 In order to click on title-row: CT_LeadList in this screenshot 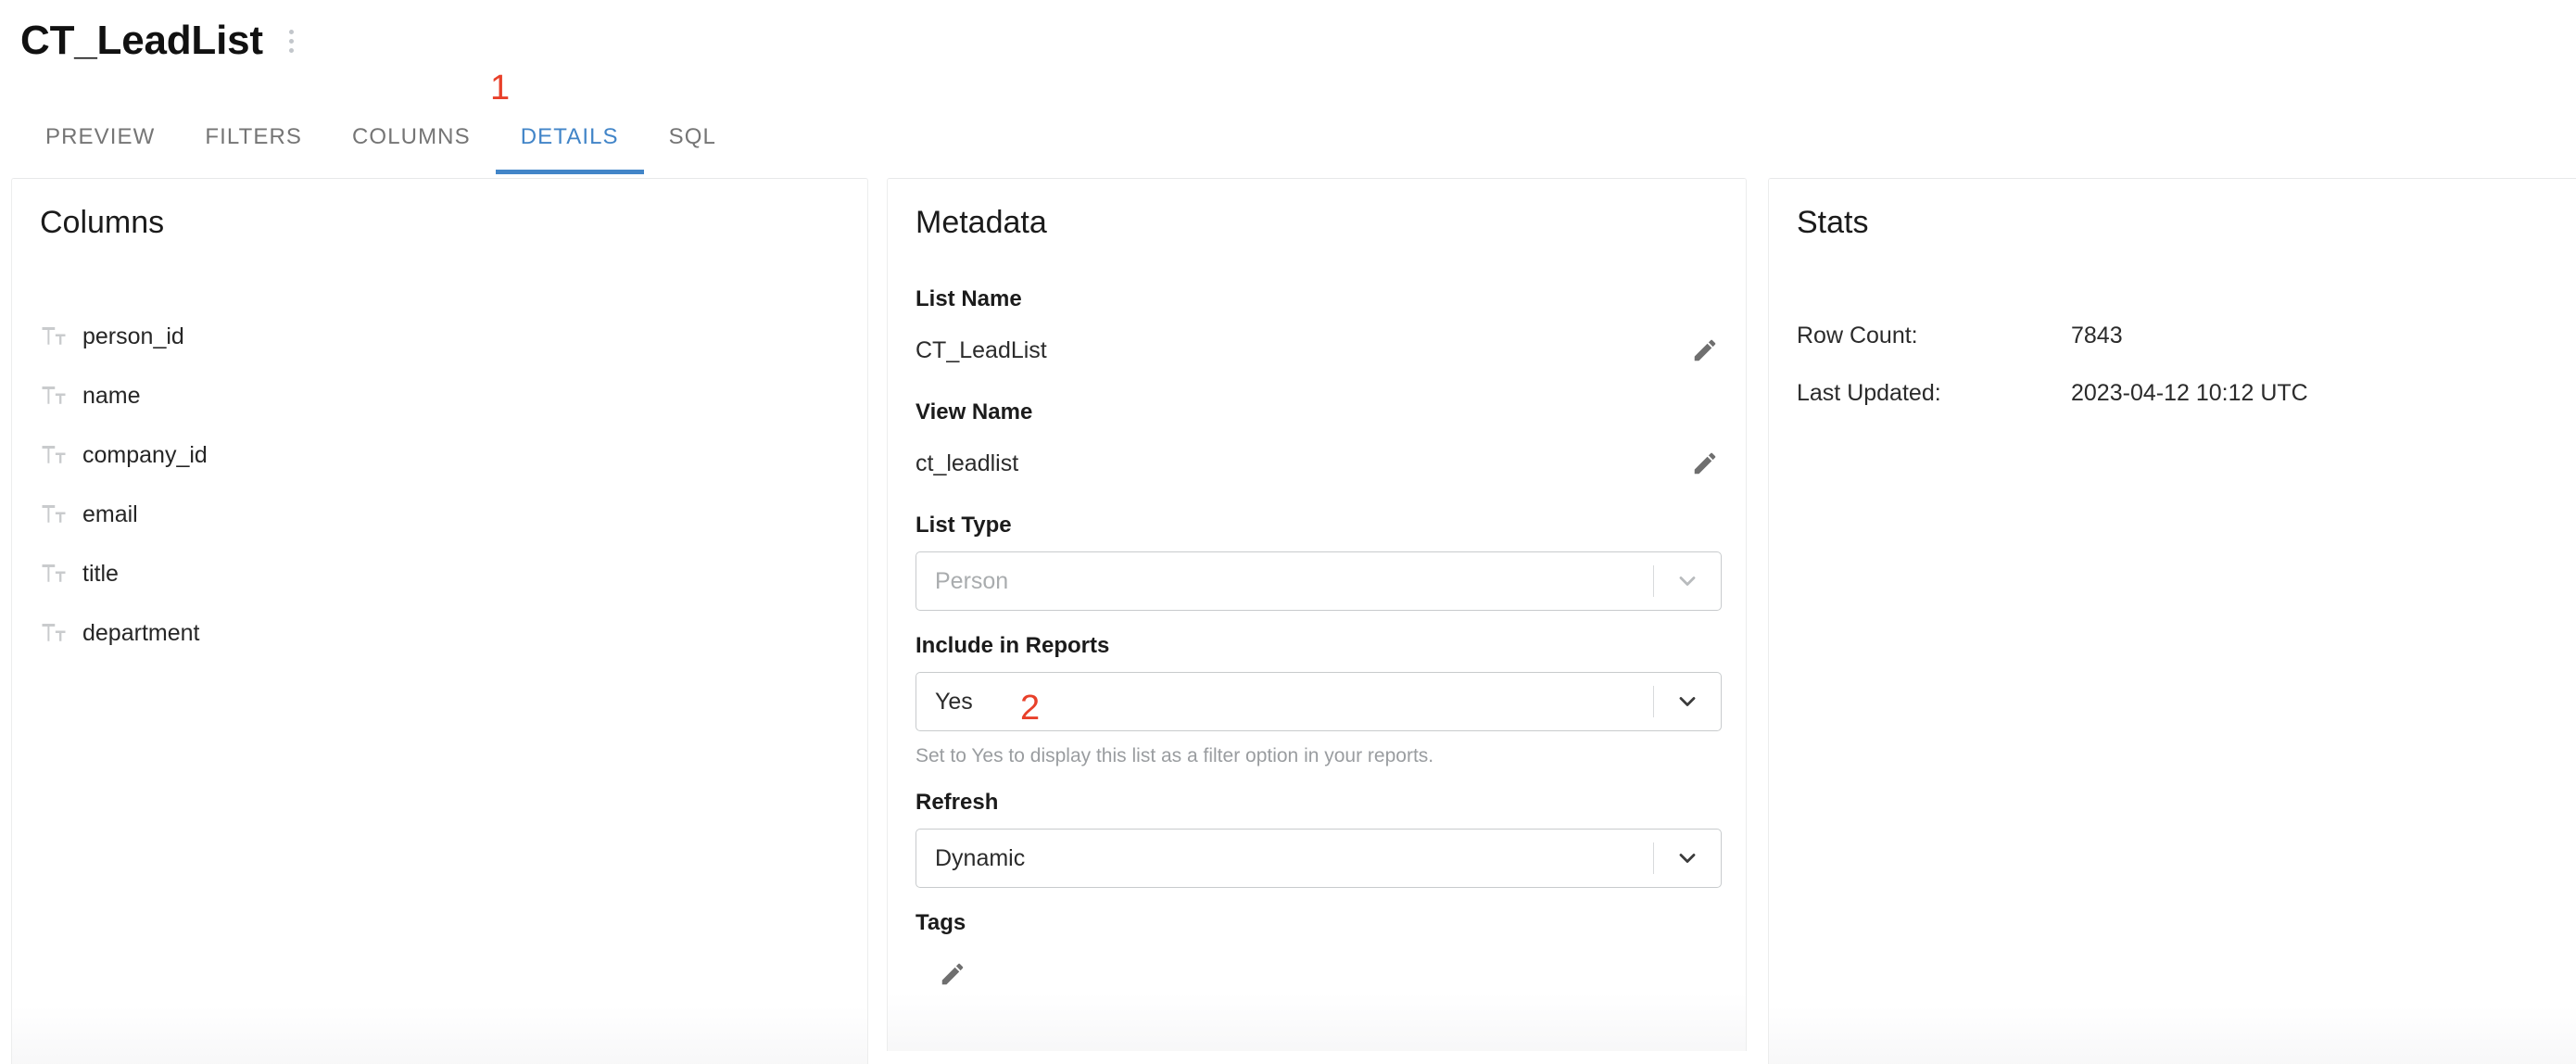, I will do `click(163, 40)`.